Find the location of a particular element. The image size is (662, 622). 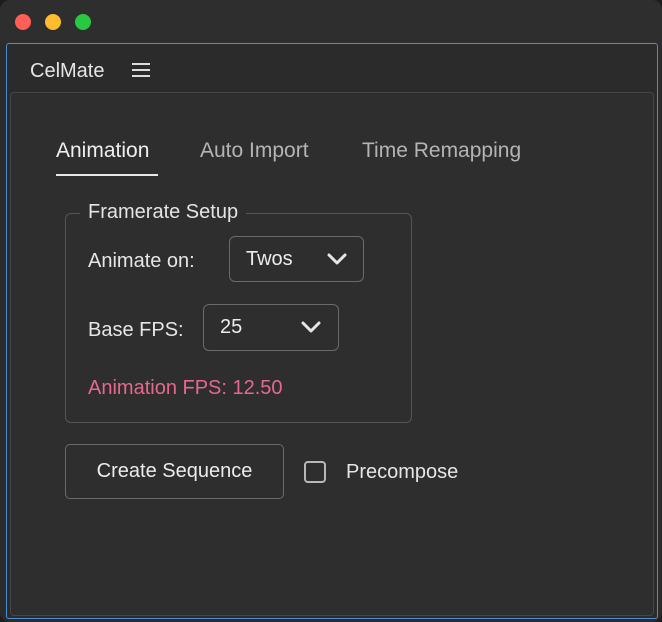

precompose-label: Precompose is located at coordinates (402, 471).